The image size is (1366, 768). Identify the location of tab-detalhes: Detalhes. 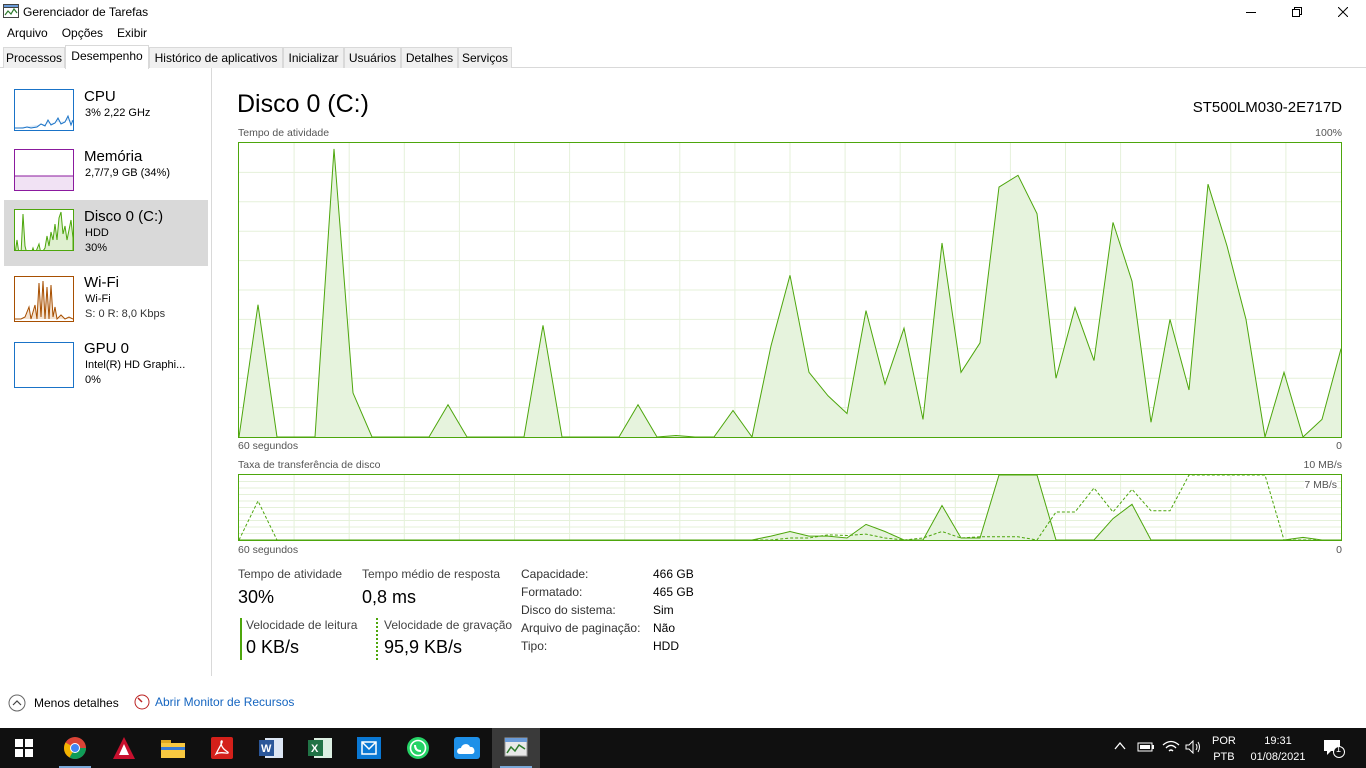
(429, 57).